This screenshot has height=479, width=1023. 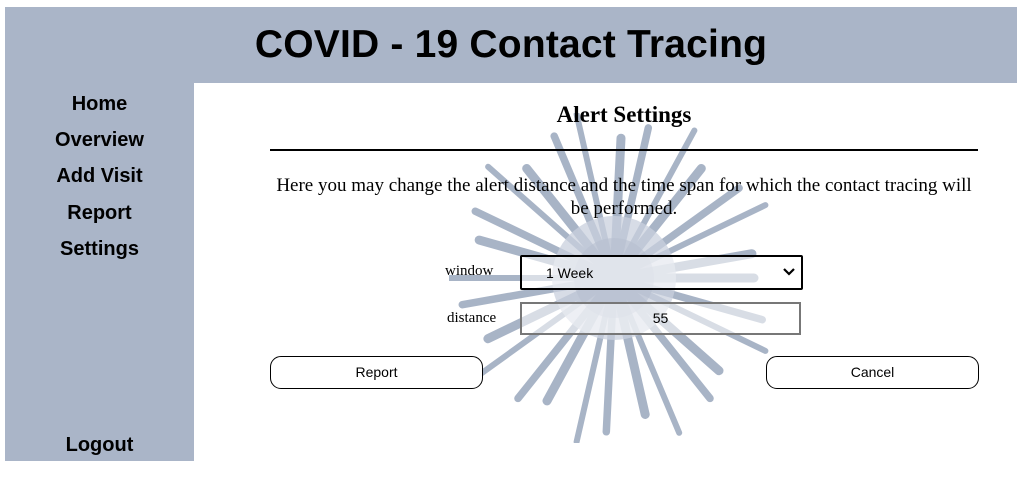 I want to click on distance-label: distance, so click(x=472, y=318).